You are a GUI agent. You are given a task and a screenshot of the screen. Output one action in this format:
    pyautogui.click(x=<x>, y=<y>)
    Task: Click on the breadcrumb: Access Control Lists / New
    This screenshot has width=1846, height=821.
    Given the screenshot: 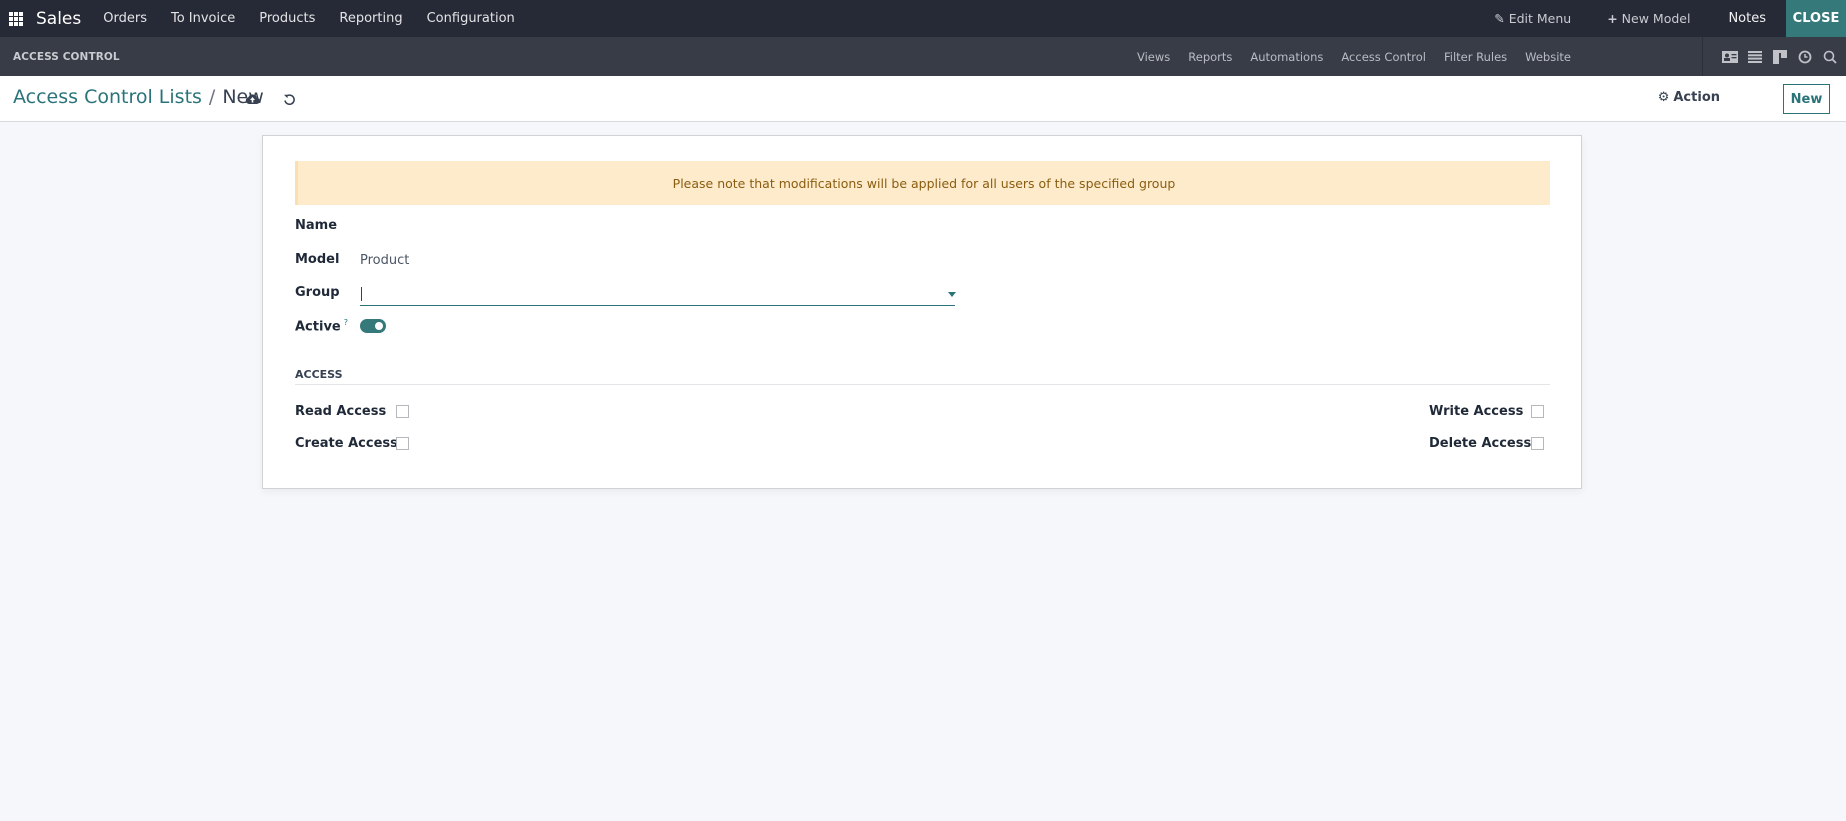 What is the action you would take?
    pyautogui.click(x=138, y=97)
    